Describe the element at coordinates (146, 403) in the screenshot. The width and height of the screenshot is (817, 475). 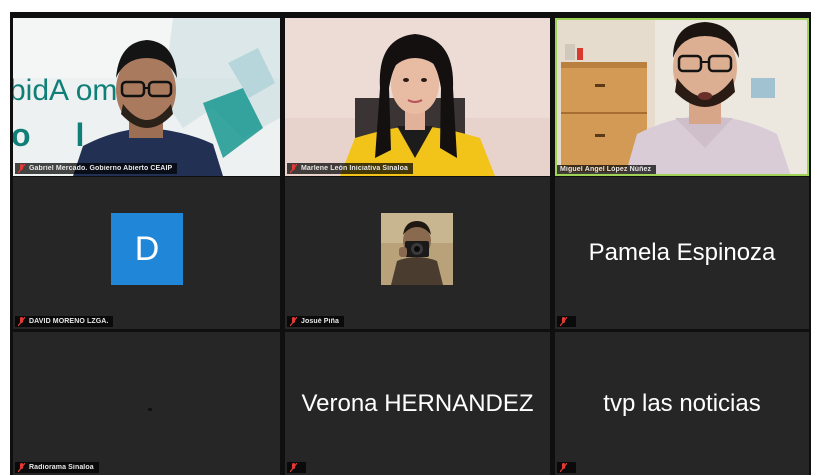
I see `participant-tile-radiorama: Radiorama Sinaloa` at that location.